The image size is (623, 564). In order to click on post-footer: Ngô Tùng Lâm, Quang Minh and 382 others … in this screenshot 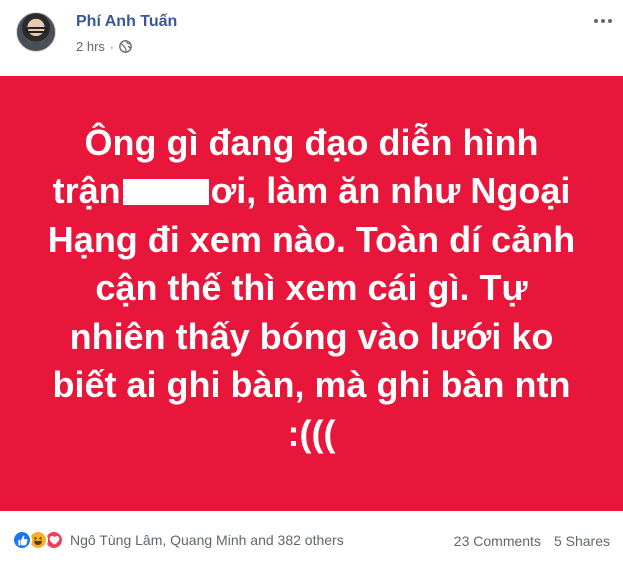, I will do `click(311, 542)`.